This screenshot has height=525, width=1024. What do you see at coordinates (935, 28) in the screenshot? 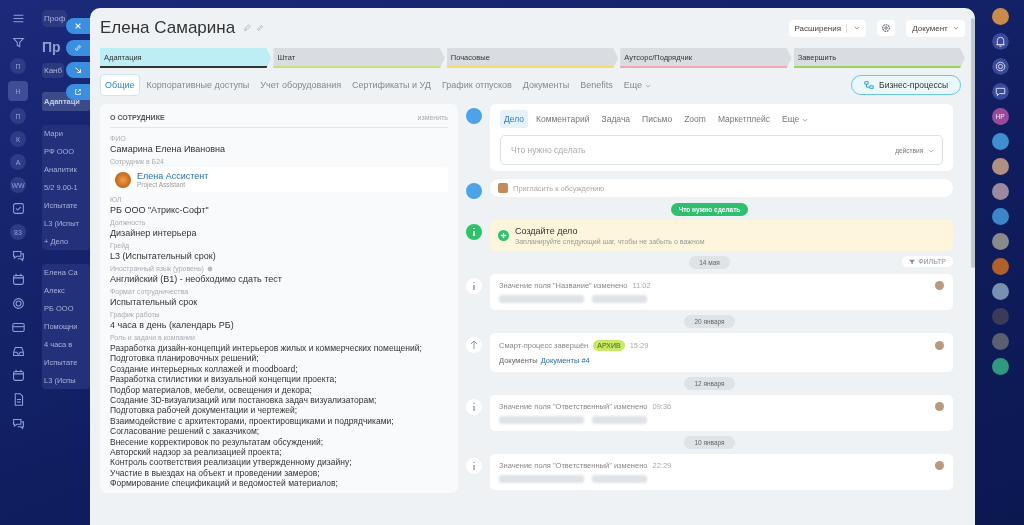
I see `document-button: Документ` at bounding box center [935, 28].